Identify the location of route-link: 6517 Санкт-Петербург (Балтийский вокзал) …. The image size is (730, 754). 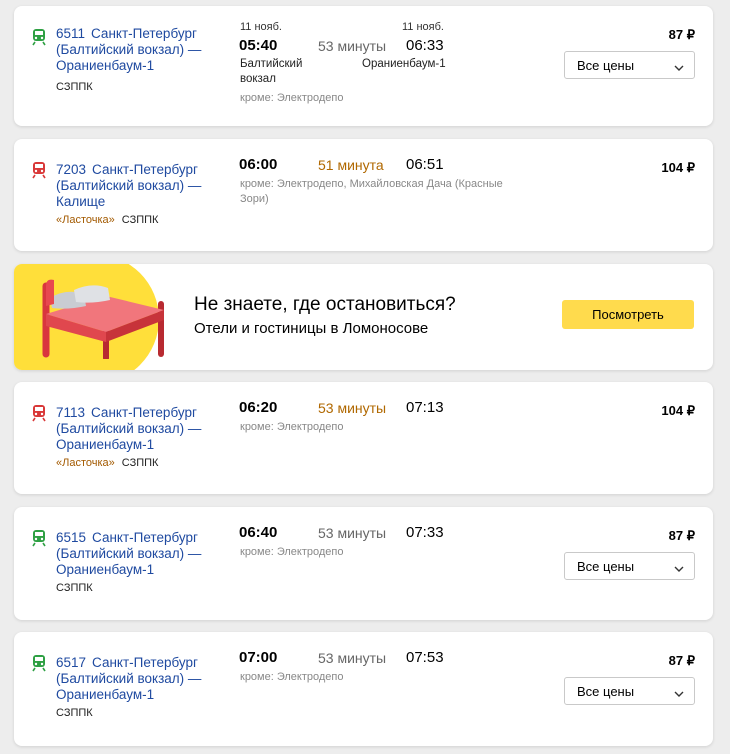
(136, 679).